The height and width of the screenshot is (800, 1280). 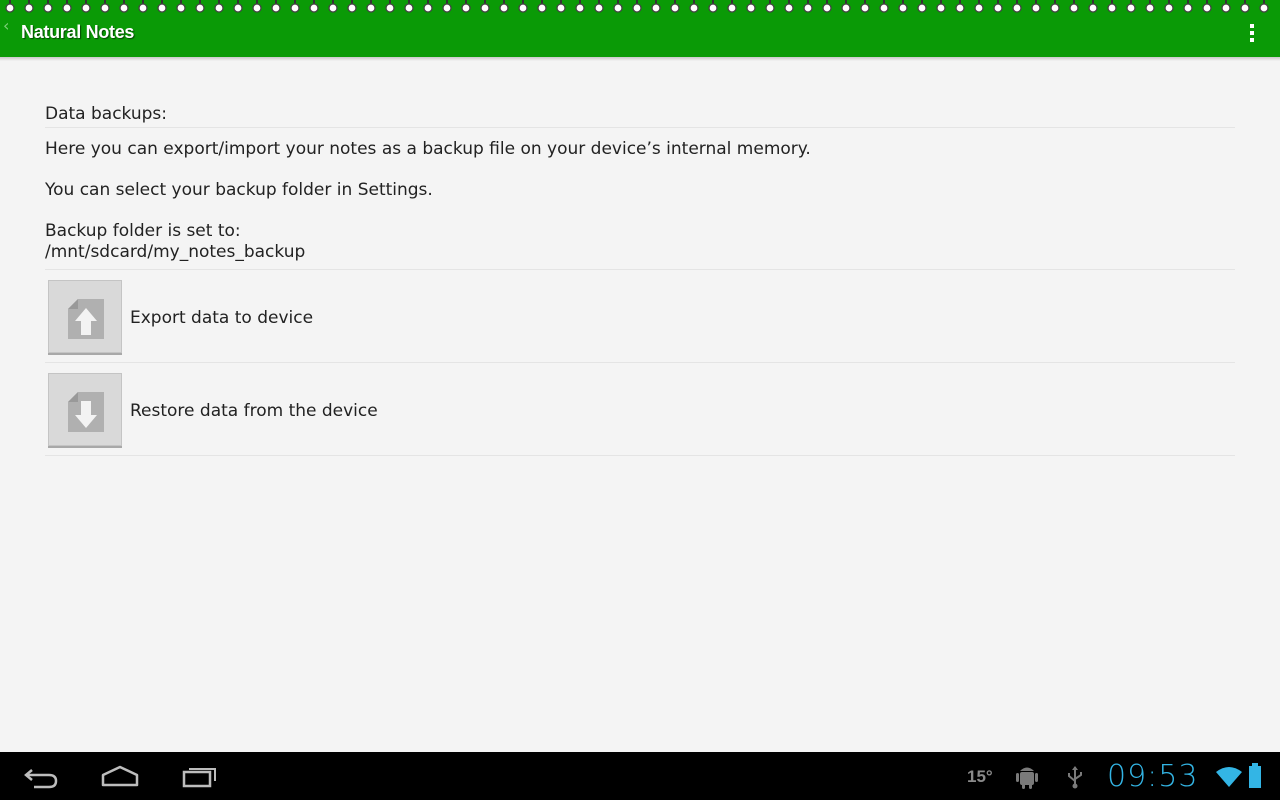 What do you see at coordinates (637, 6) in the screenshot?
I see `notebook-spiral-decoration` at bounding box center [637, 6].